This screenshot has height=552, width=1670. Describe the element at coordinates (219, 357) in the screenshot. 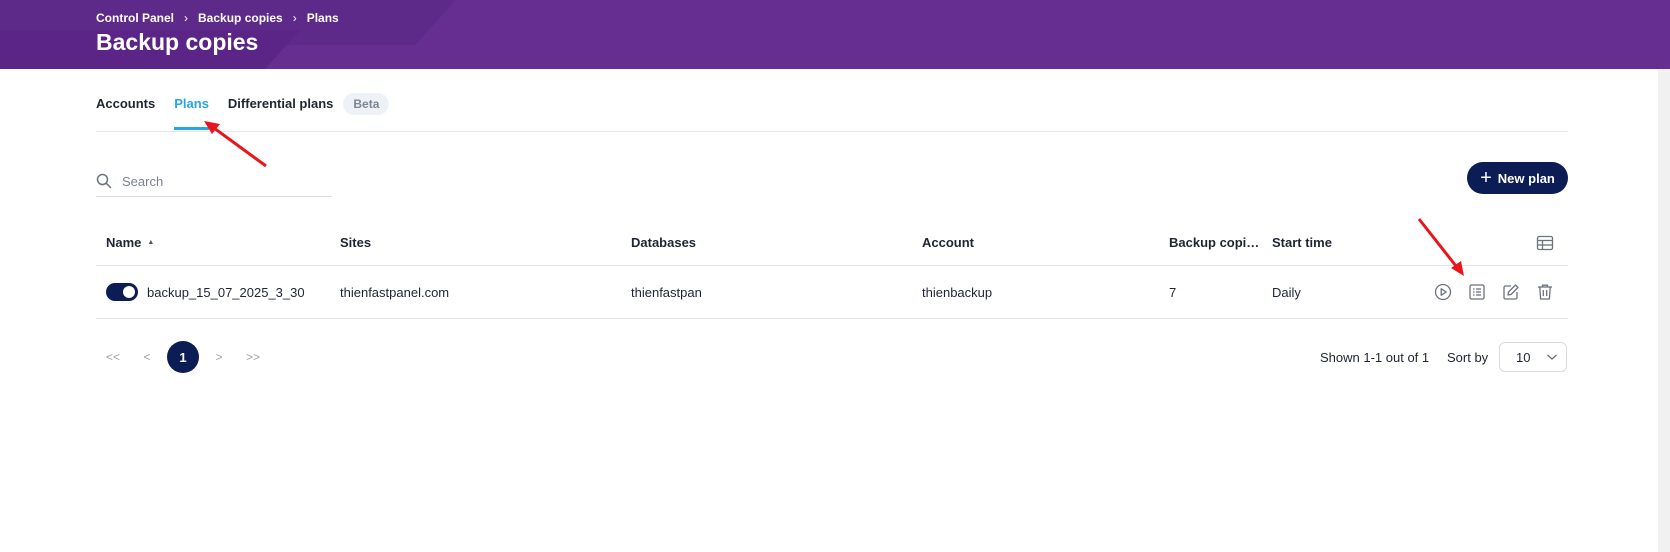

I see `next-page-button: >` at that location.